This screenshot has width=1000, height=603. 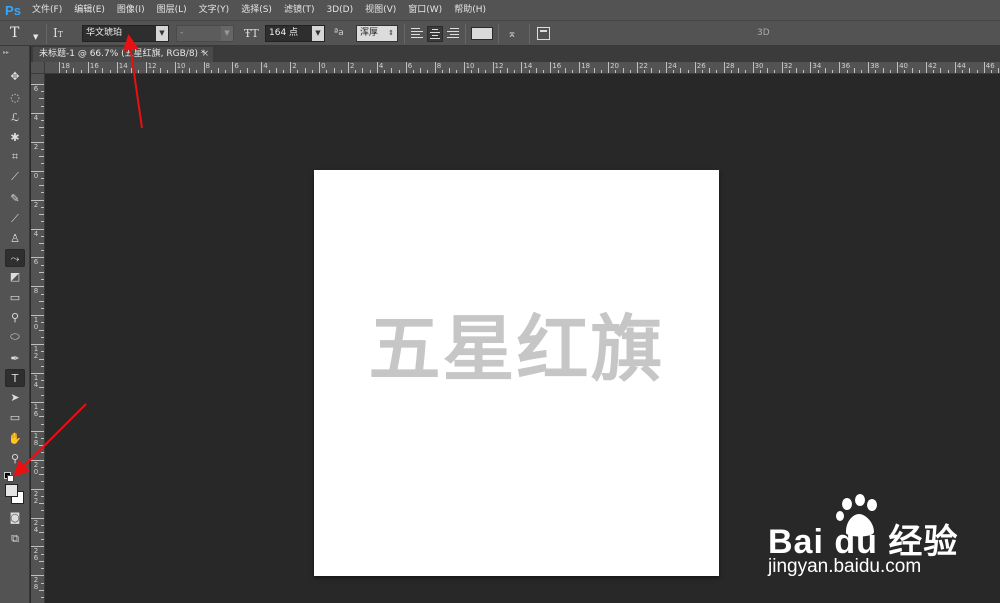 I want to click on text-orientation-icon: IT, so click(x=63, y=33).